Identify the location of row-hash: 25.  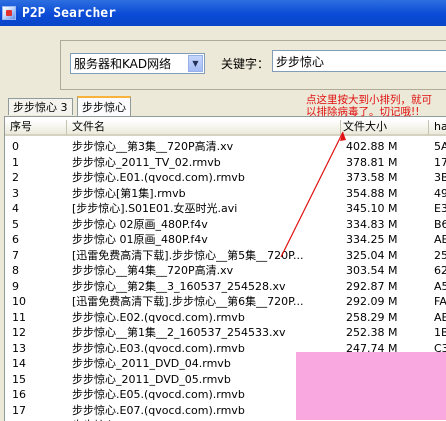
(440, 255).